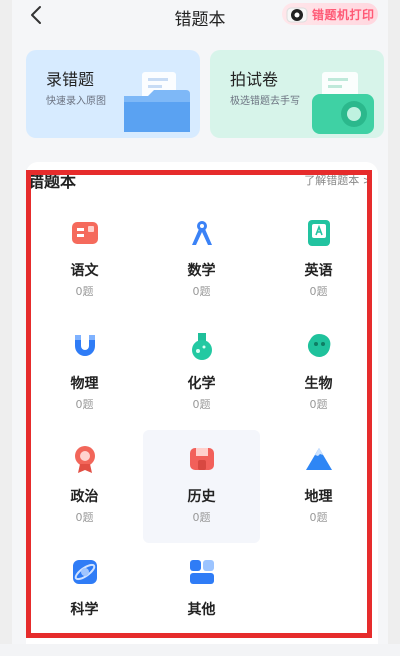 Image resolution: width=400 pixels, height=656 pixels. What do you see at coordinates (202, 459) in the screenshot?
I see `scroll-icon` at bounding box center [202, 459].